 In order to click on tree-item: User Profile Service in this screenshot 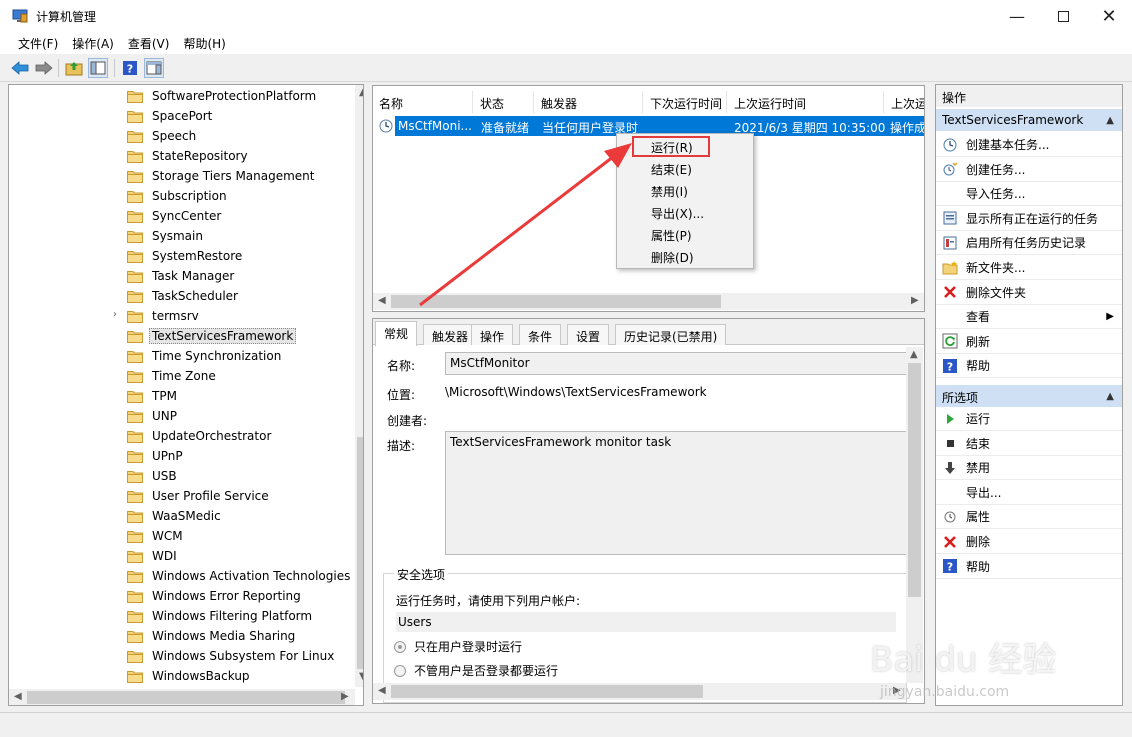, I will do `click(199, 496)`.